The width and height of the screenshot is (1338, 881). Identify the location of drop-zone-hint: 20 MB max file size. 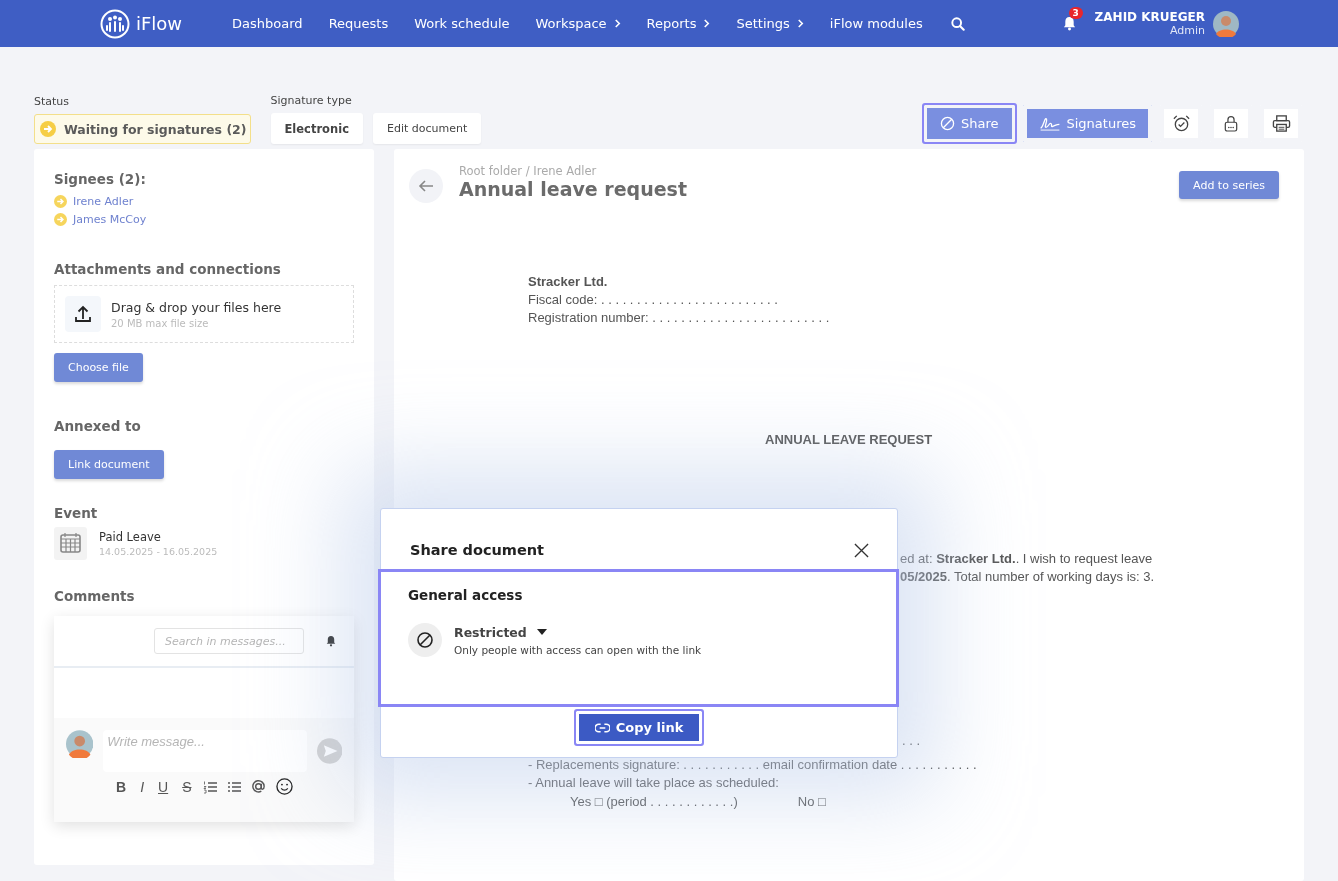
(160, 323).